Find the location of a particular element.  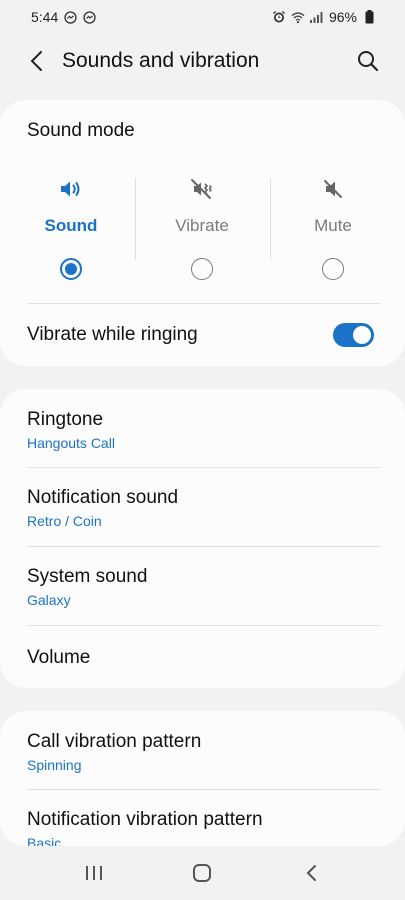

recent-apps-icon is located at coordinates (94, 873).